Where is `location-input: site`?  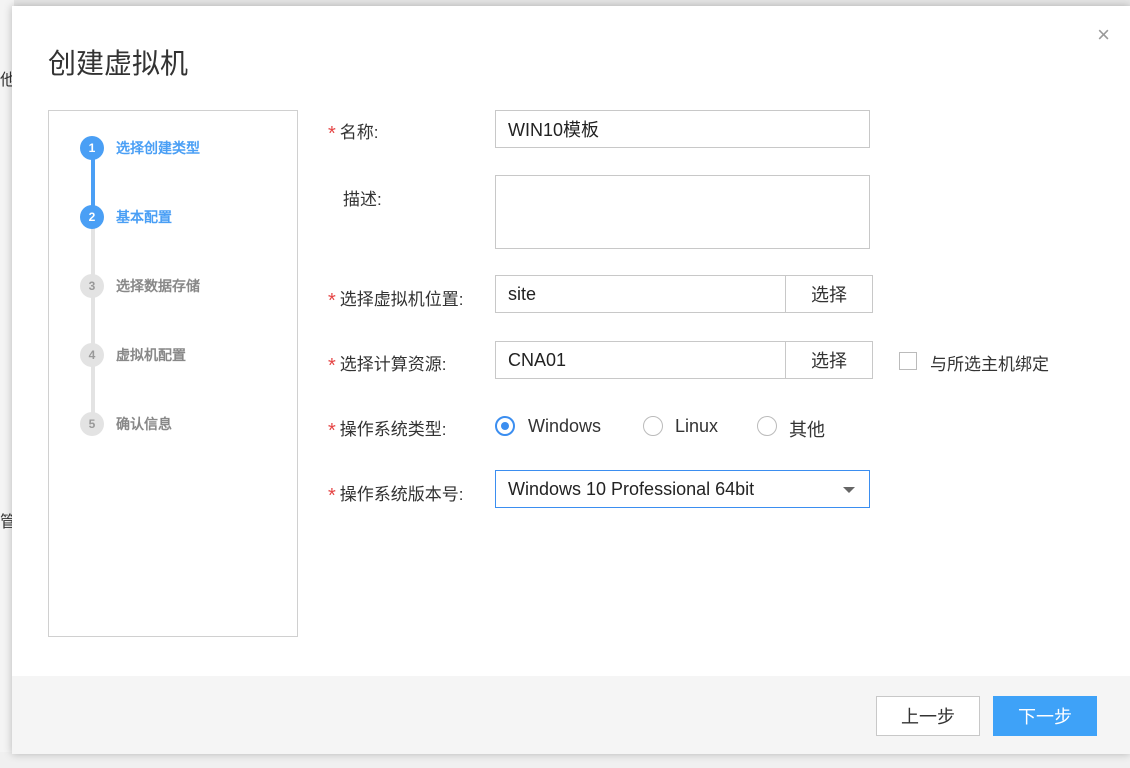 location-input: site is located at coordinates (640, 294).